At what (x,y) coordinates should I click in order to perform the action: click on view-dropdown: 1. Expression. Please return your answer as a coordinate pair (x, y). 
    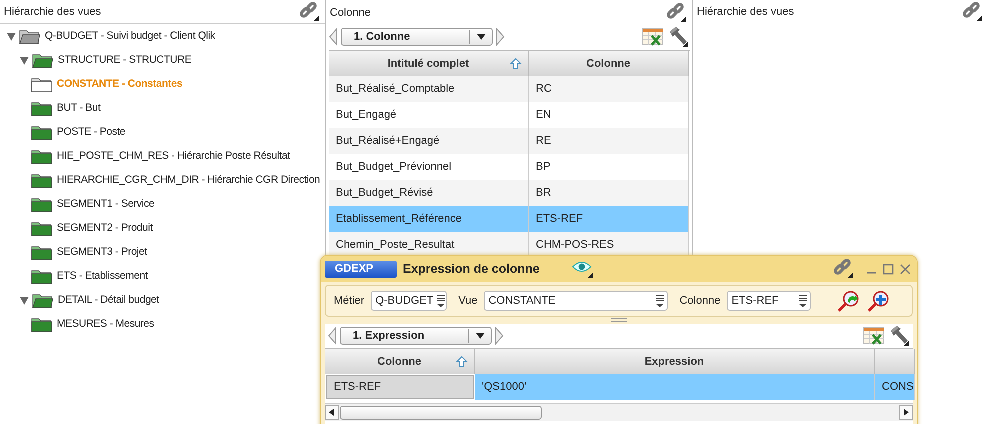
    Looking at the image, I should click on (416, 336).